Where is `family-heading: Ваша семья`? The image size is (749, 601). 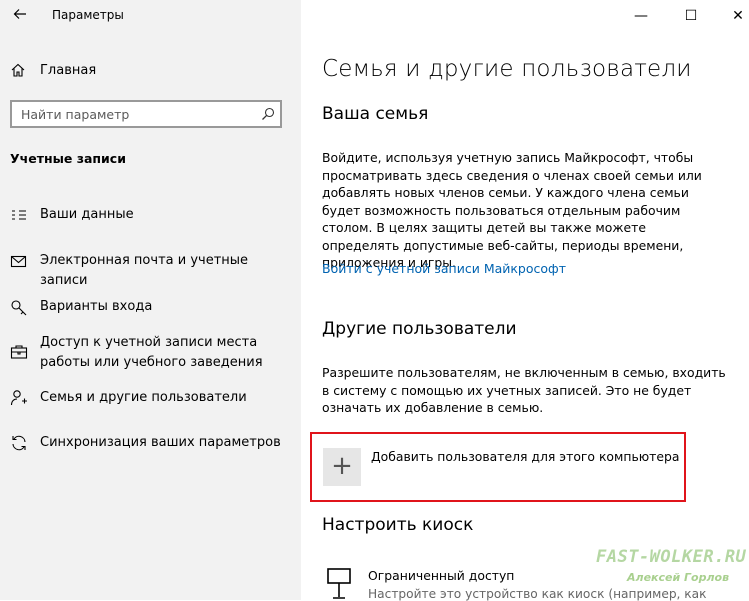
family-heading: Ваша семья is located at coordinates (375, 114).